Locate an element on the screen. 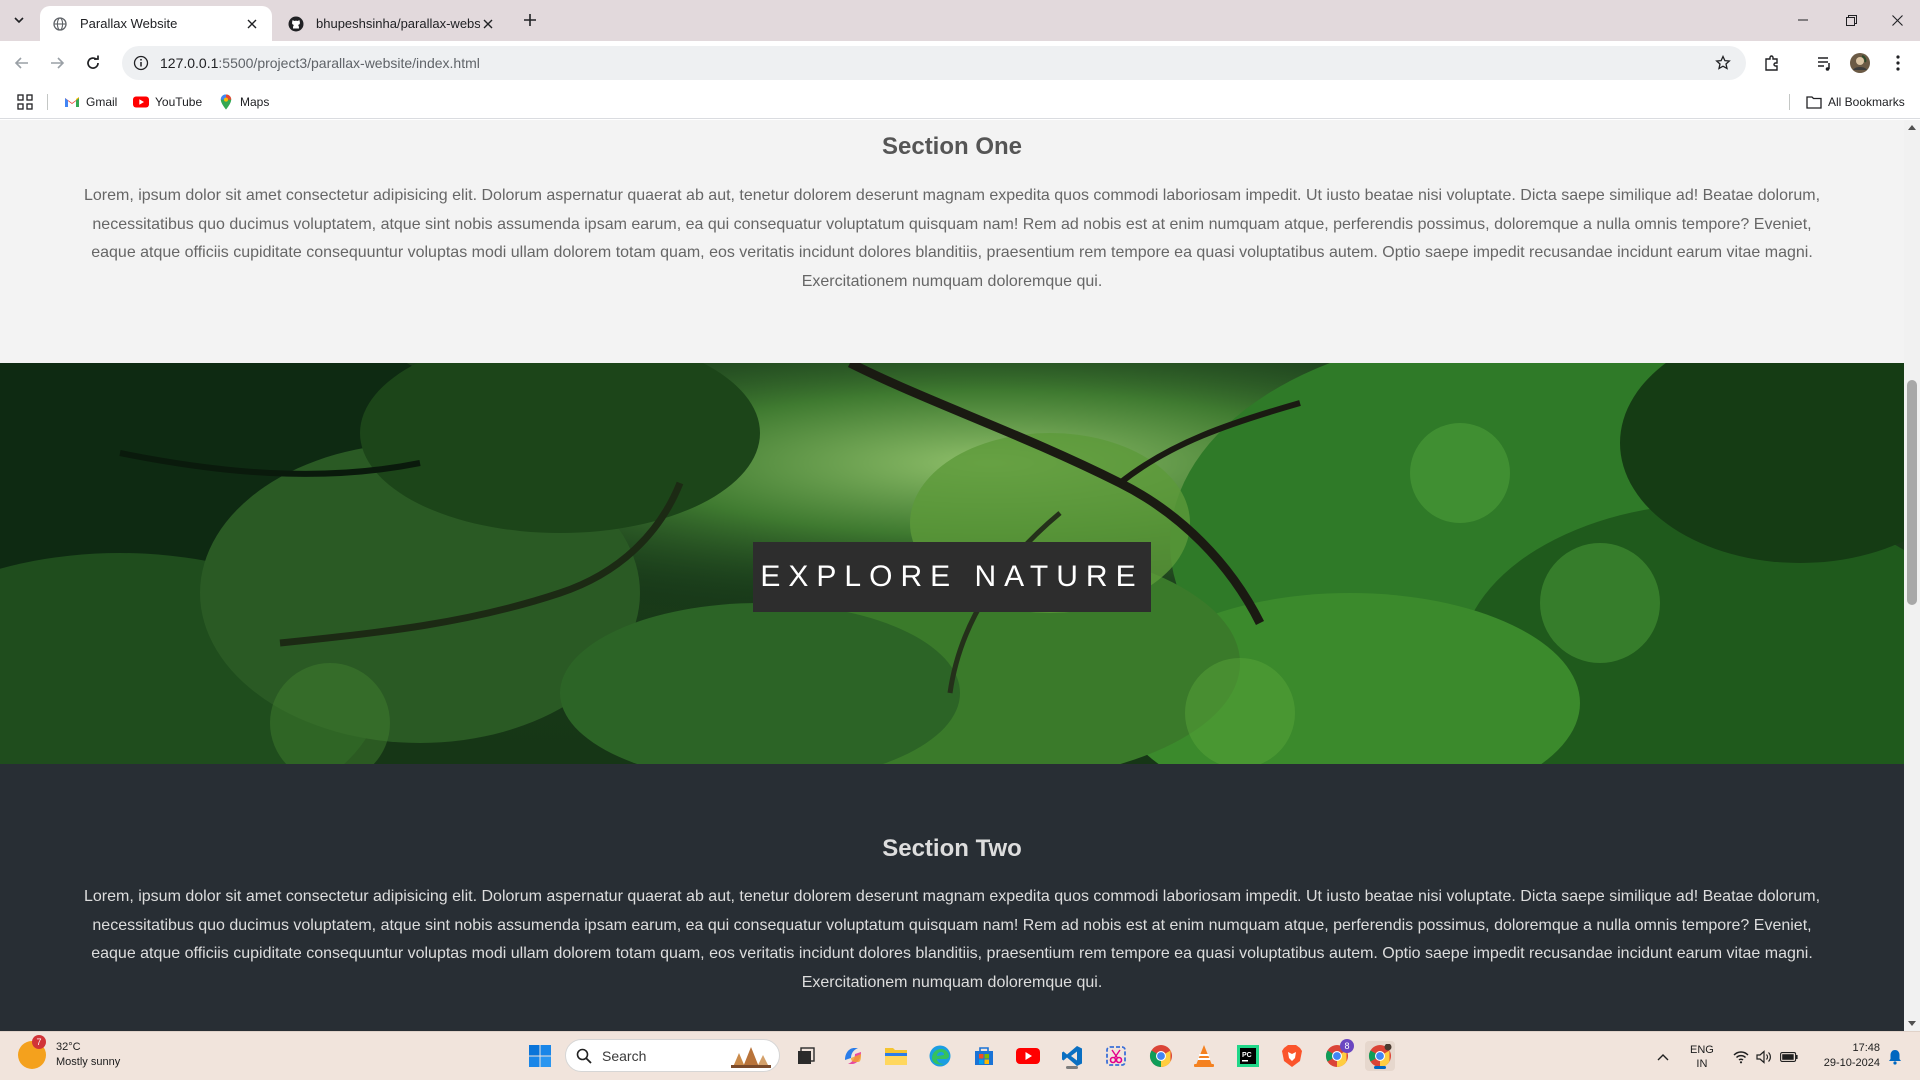 The height and width of the screenshot is (1080, 1920). back-arrow-icon is located at coordinates (21, 63).